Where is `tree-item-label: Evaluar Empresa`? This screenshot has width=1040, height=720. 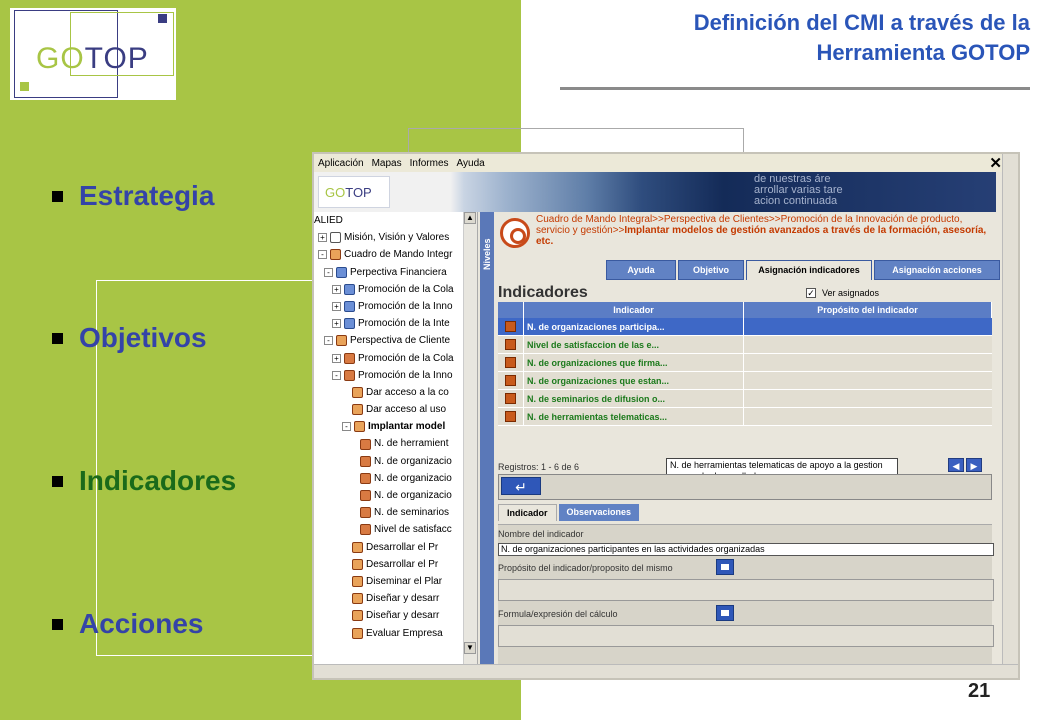
tree-item-label: Evaluar Empresa is located at coordinates (404, 633).